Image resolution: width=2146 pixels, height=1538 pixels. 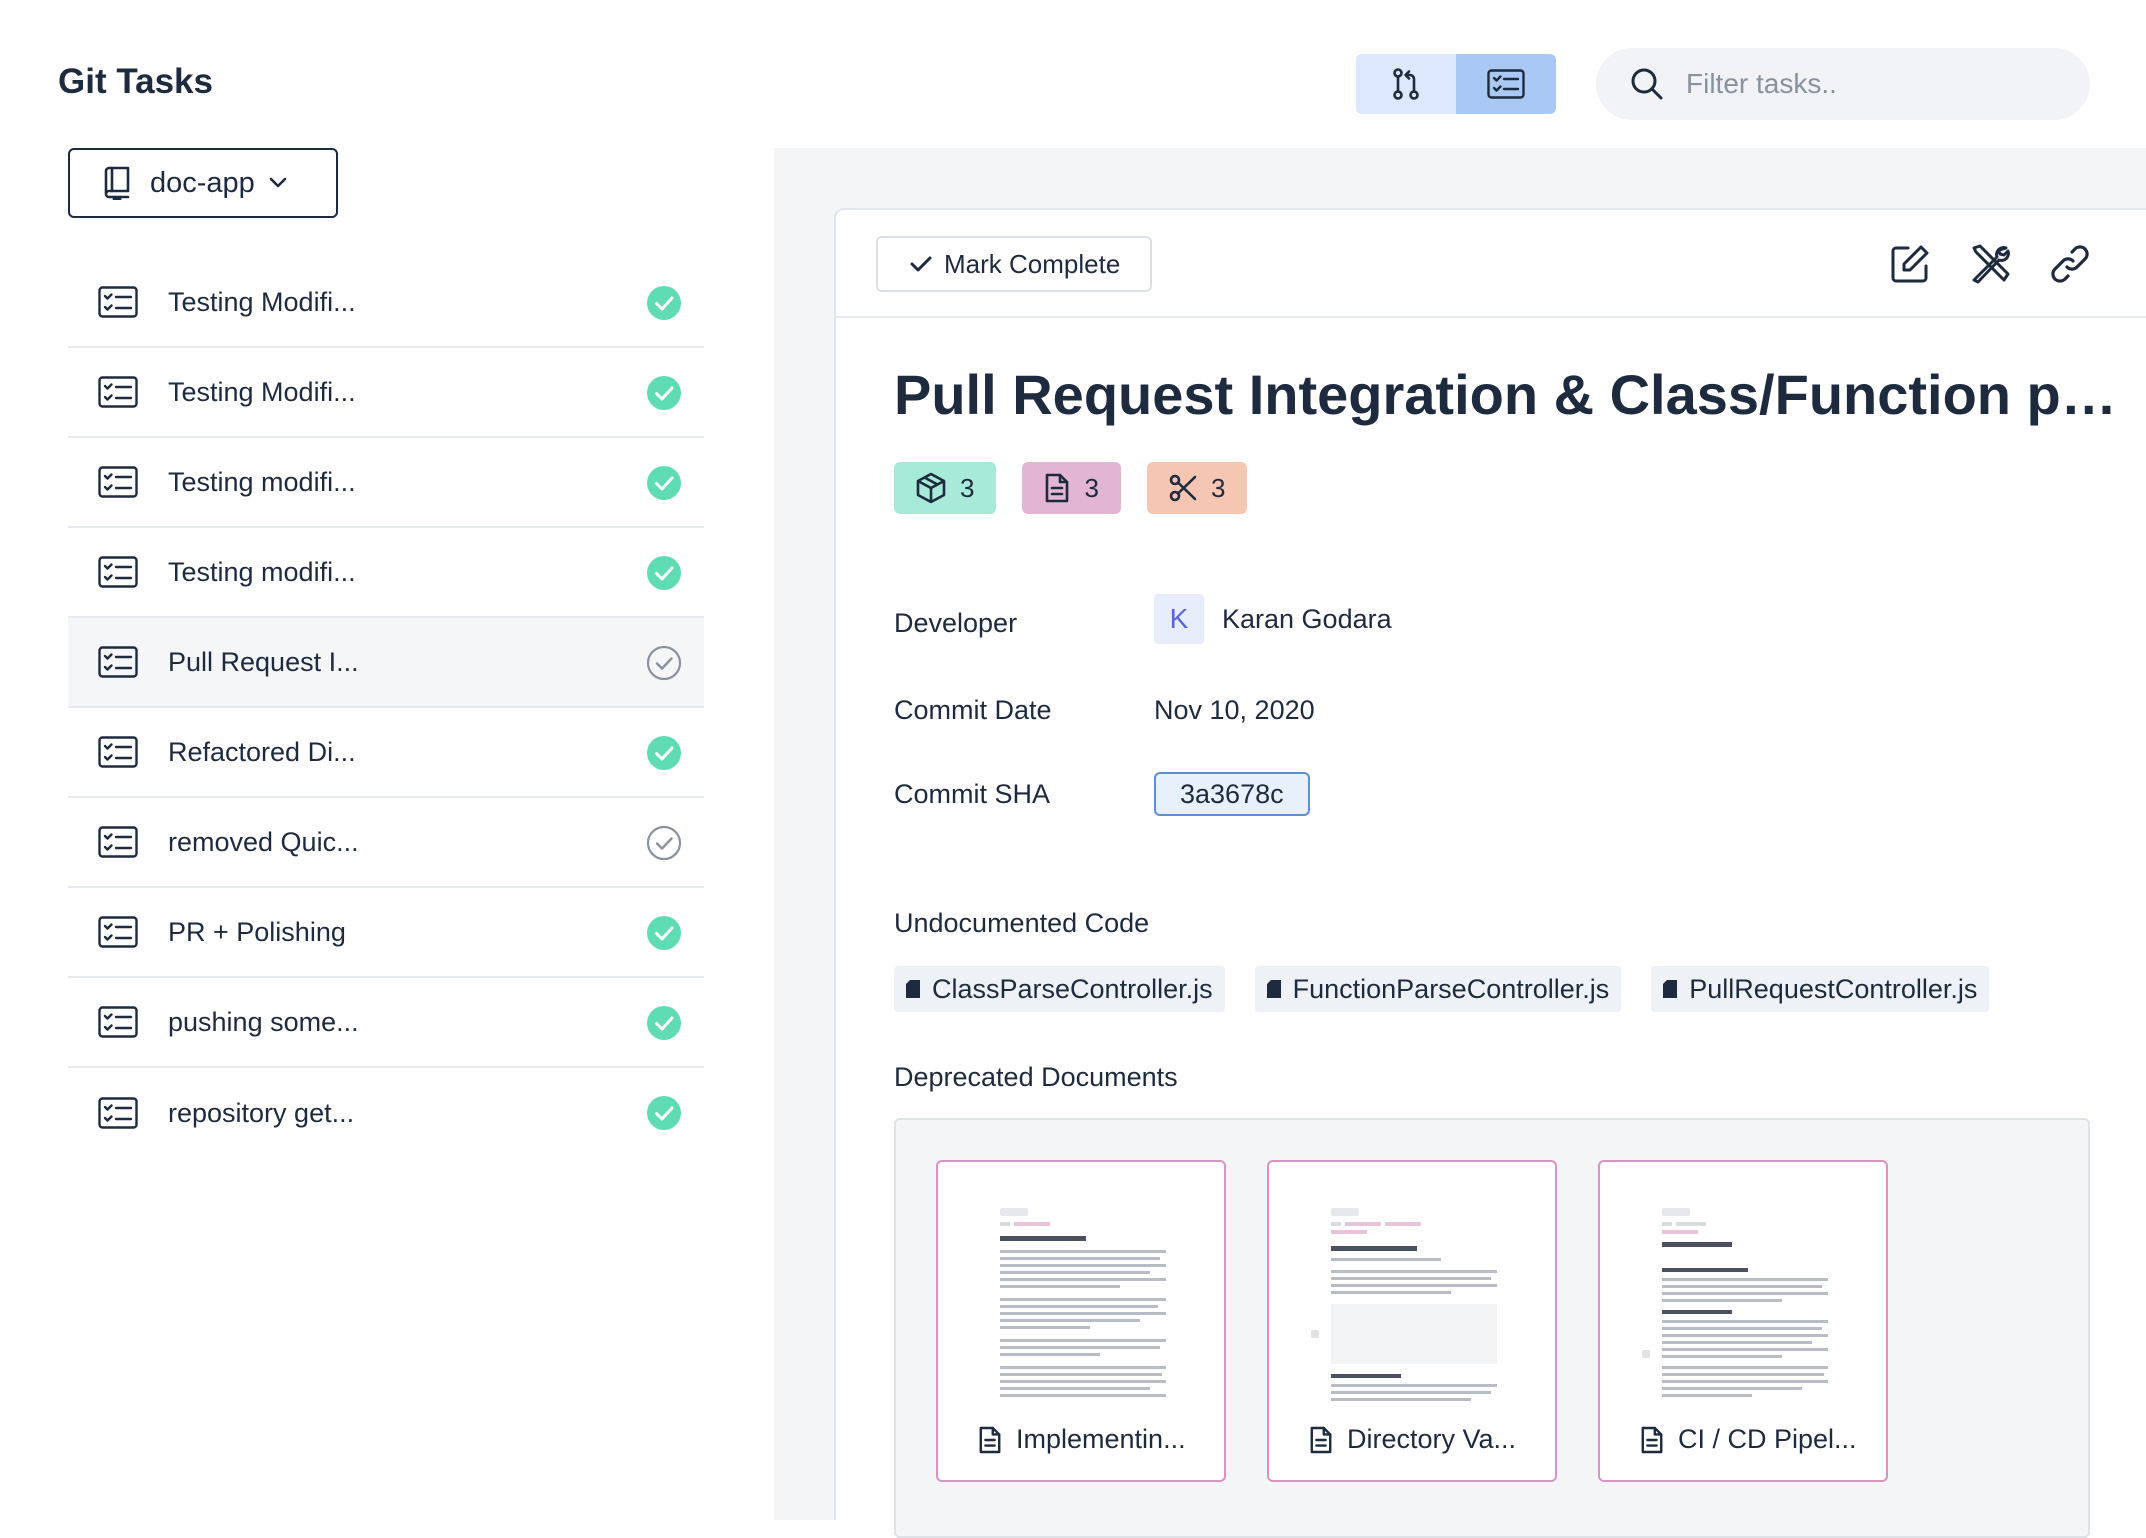 What do you see at coordinates (1451, 988) in the screenshot?
I see `file-name: FunctionParseController.js` at bounding box center [1451, 988].